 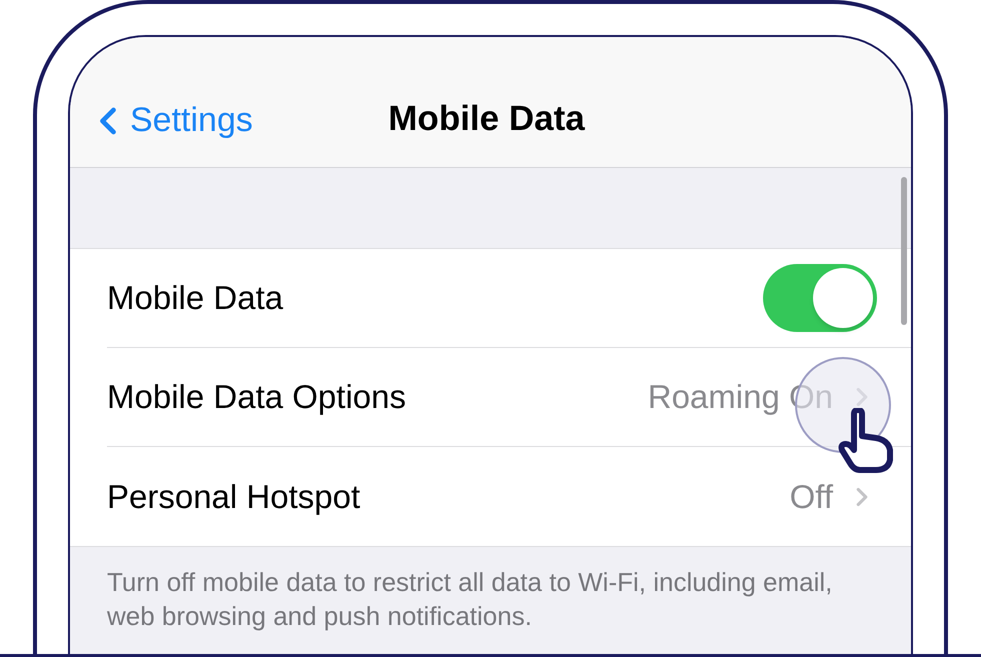 I want to click on footer-note: Turn off mobile data to restrict all data to Wi-Fi, including email, web browsing and push notifications., so click(x=470, y=599).